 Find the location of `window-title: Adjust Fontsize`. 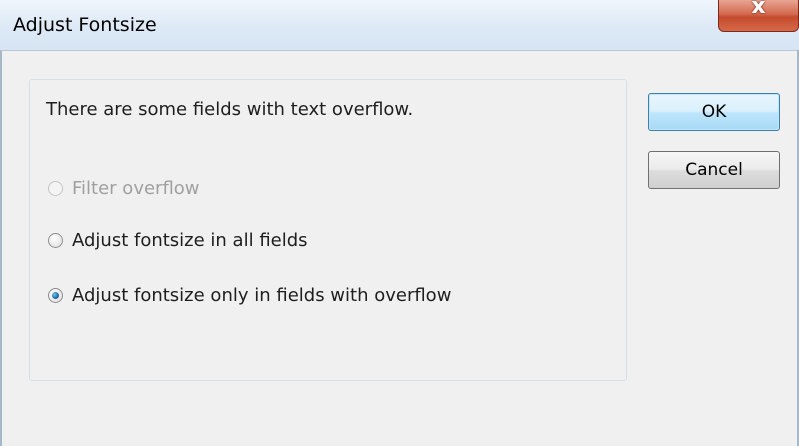

window-title: Adjust Fontsize is located at coordinates (85, 25).